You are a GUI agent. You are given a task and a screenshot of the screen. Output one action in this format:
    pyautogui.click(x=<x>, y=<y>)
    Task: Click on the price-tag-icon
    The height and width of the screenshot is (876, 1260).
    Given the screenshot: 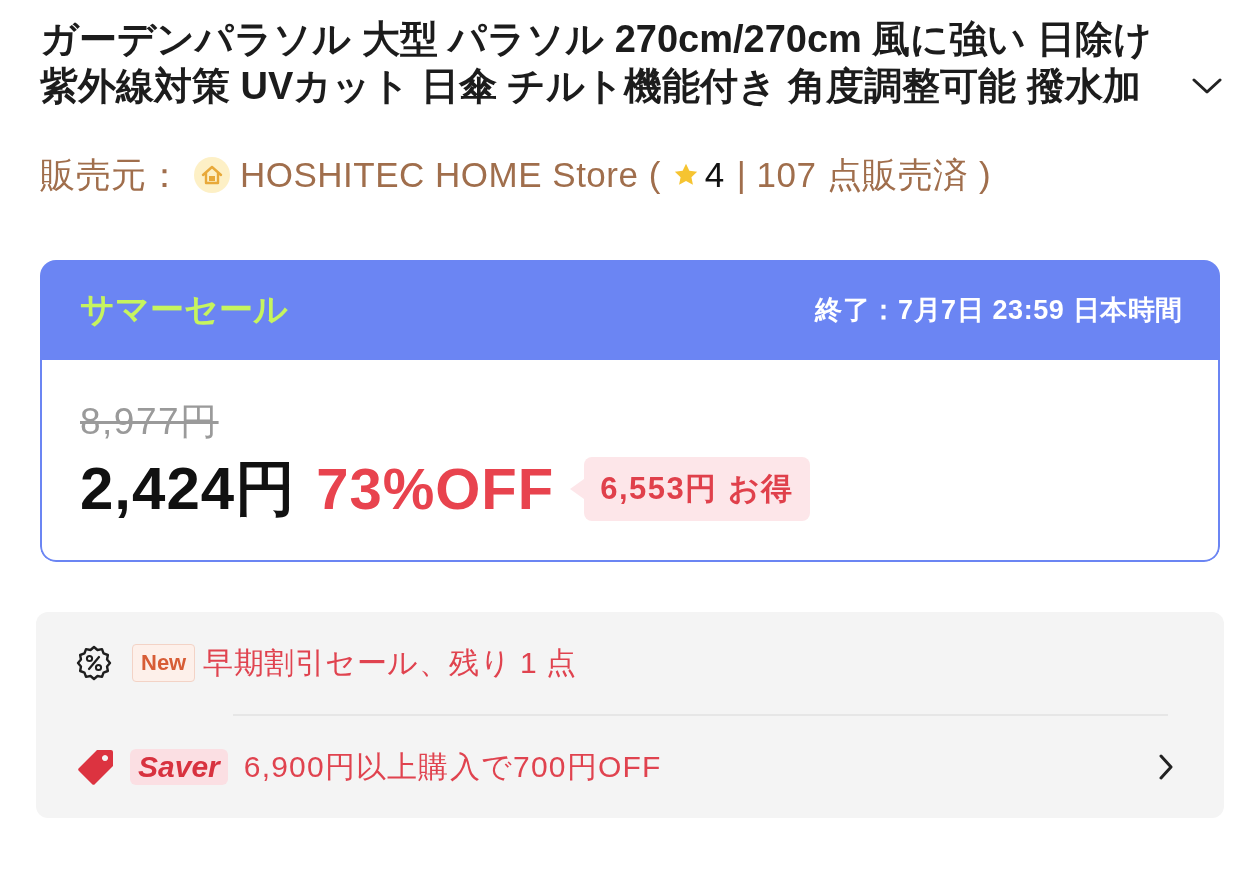 What is the action you would take?
    pyautogui.click(x=96, y=767)
    